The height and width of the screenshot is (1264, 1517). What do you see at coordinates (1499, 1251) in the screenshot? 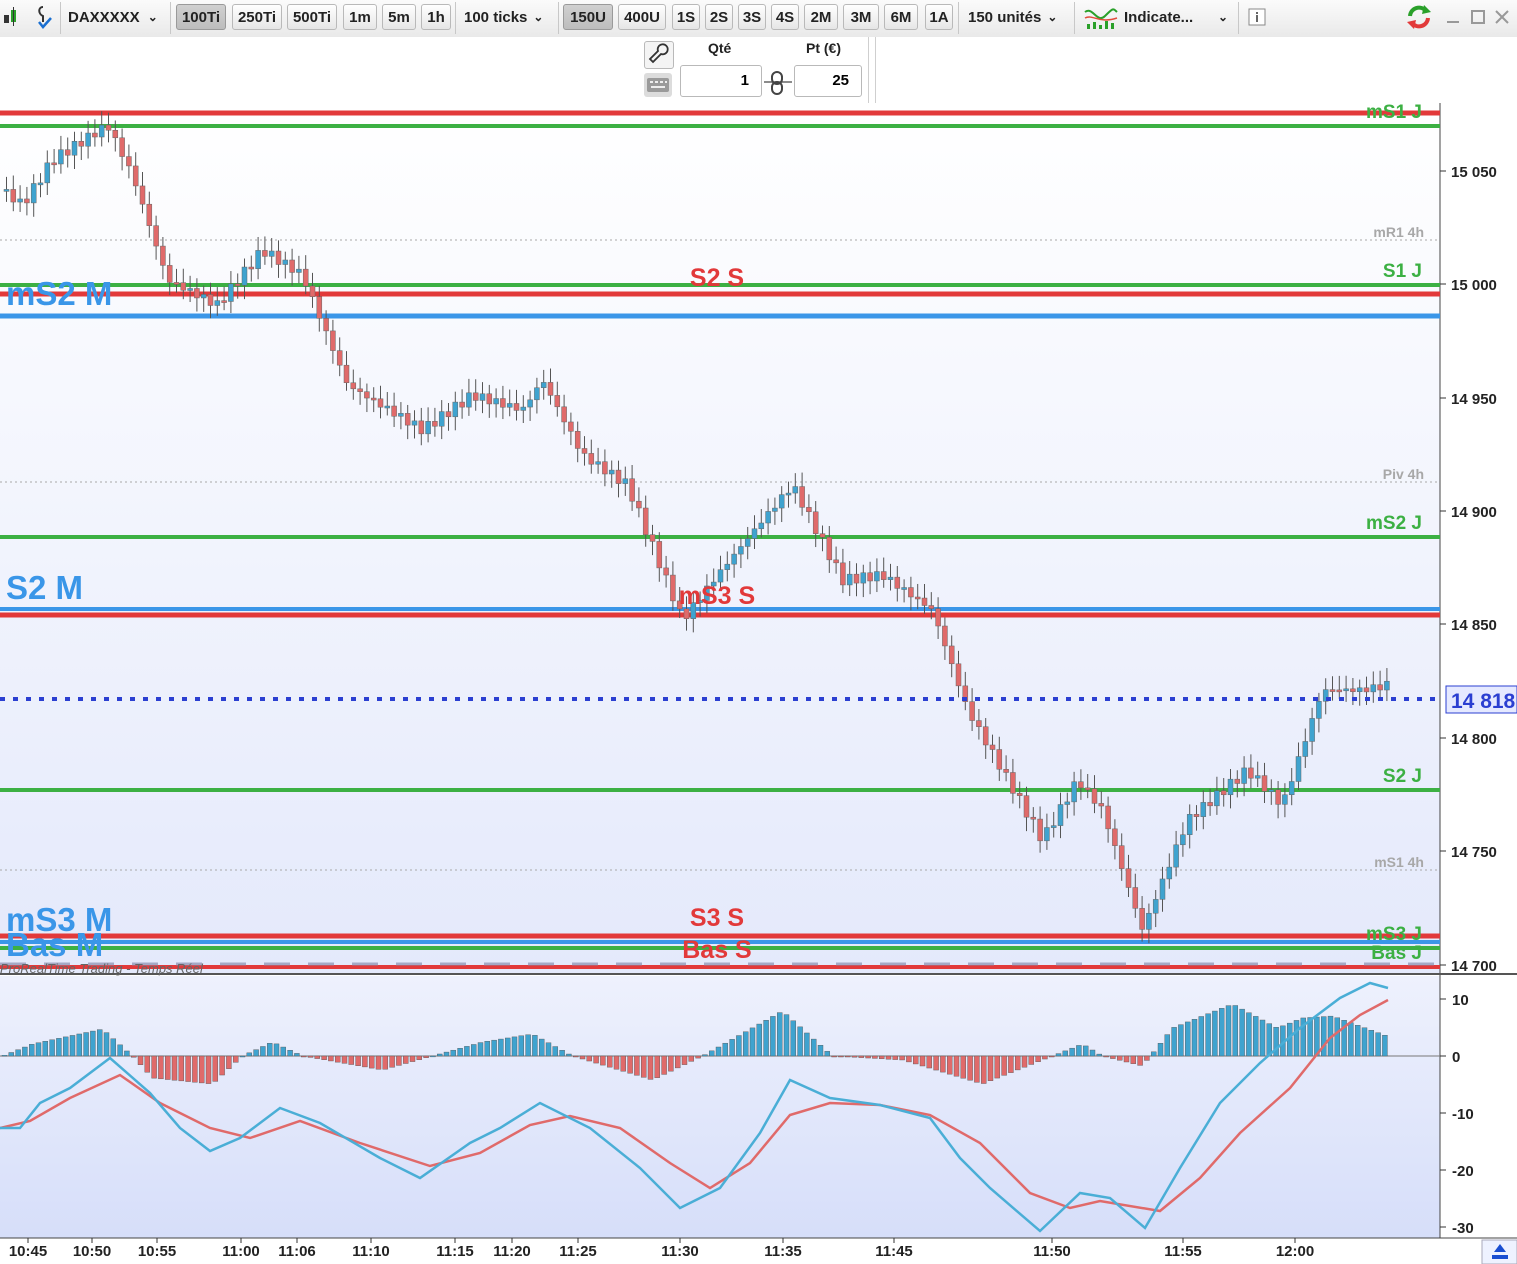
I see `scroll-to-end-button` at bounding box center [1499, 1251].